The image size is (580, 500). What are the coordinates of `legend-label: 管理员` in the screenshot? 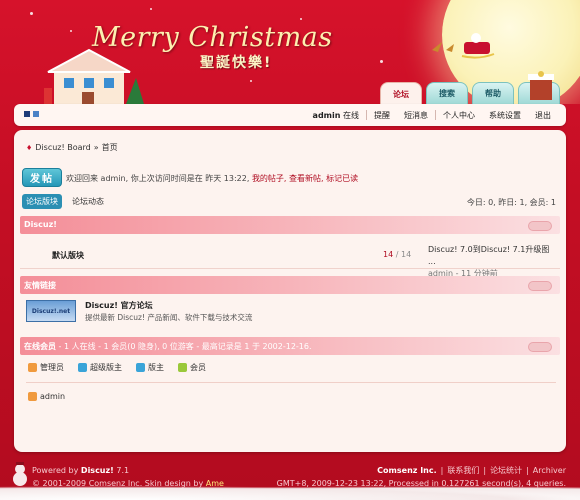 It's located at (52, 367).